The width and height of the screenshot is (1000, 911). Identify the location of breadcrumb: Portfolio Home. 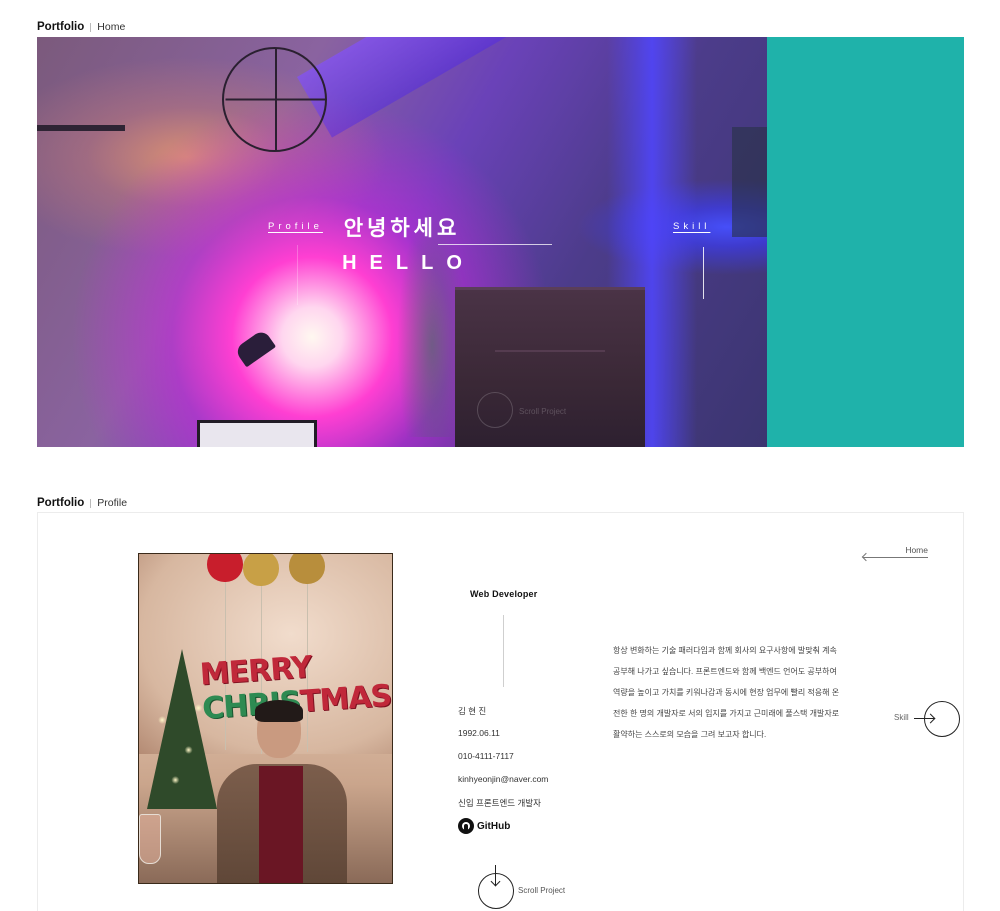
(81, 27).